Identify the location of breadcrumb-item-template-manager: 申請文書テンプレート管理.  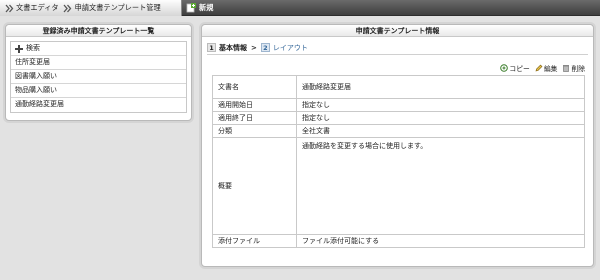
(110, 8).